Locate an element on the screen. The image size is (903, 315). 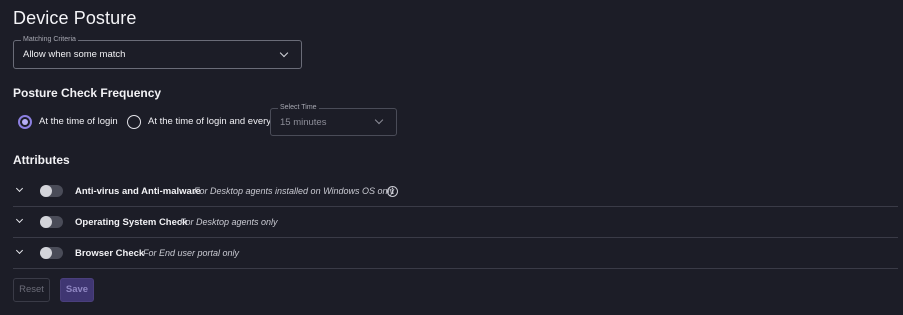
attribute-description: For Desktop agents only is located at coordinates (229, 222).